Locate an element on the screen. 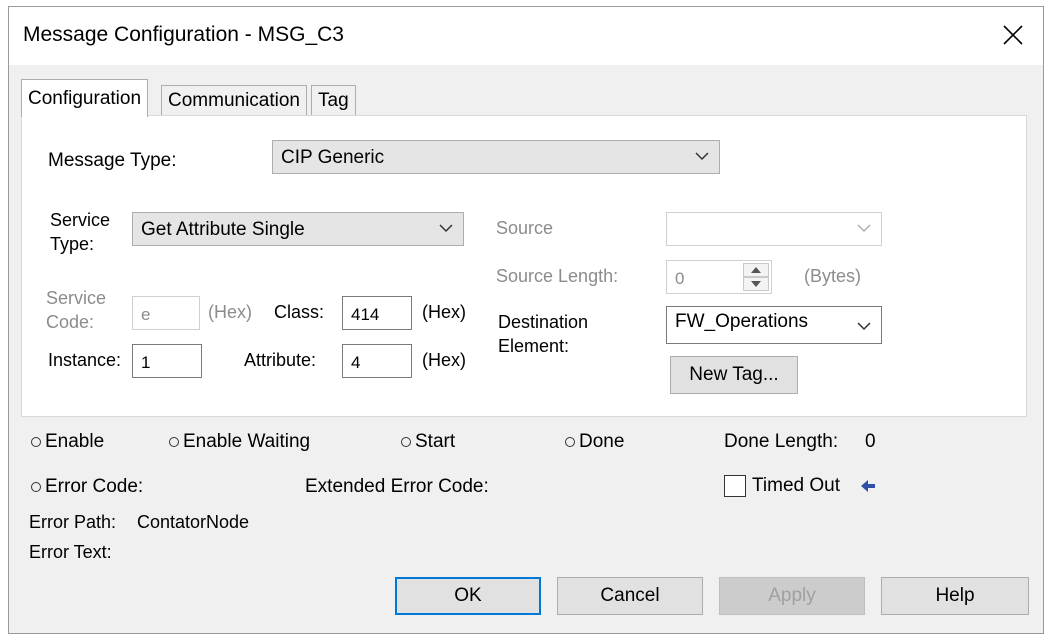 This screenshot has height=644, width=1050. service-code-input: e is located at coordinates (166, 313).